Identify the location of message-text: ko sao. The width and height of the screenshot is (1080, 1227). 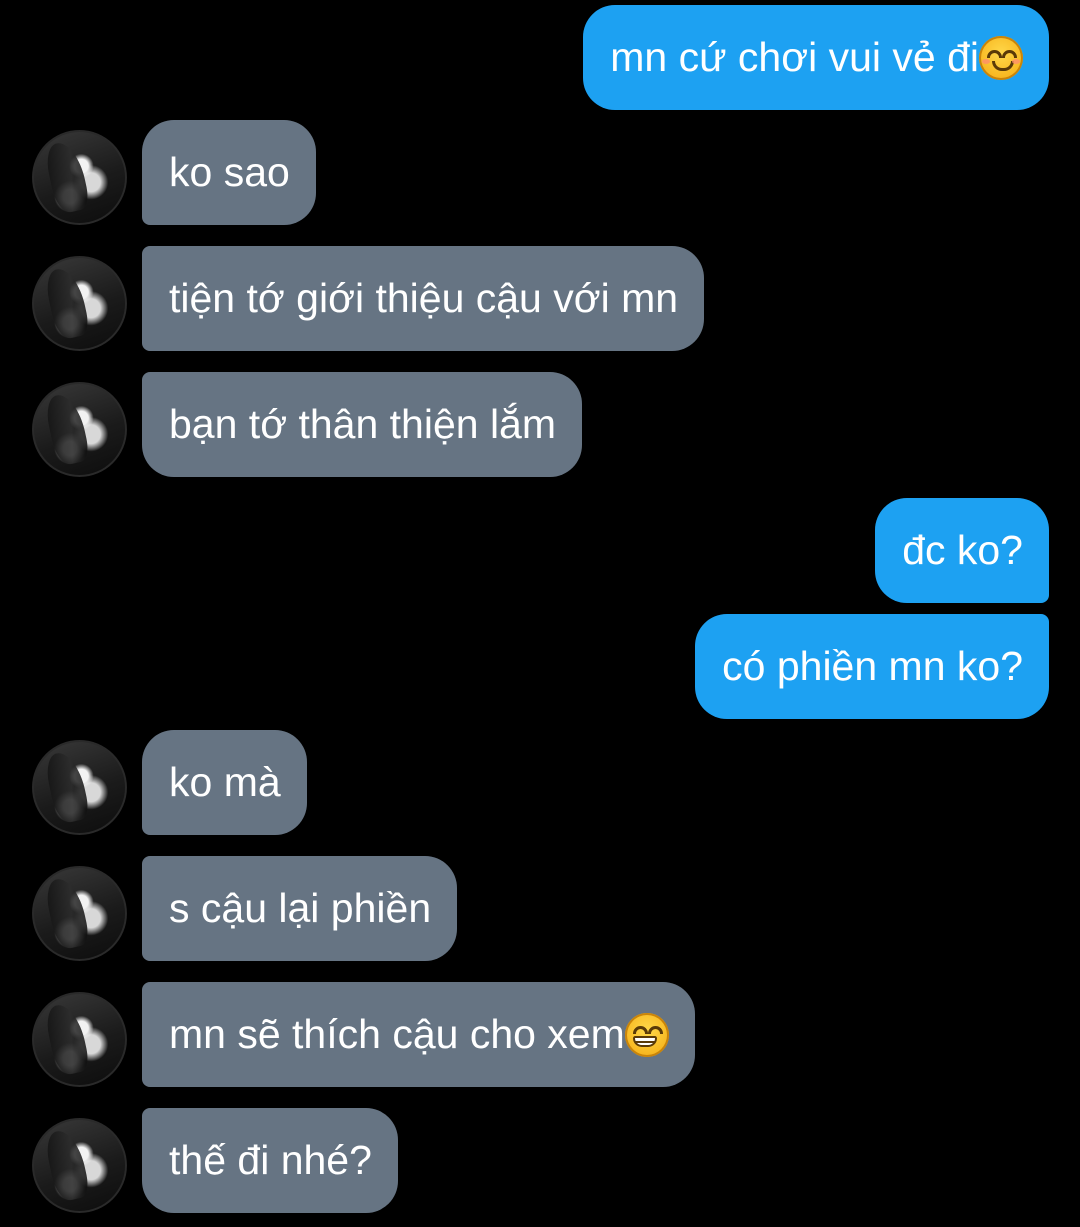
(229, 172).